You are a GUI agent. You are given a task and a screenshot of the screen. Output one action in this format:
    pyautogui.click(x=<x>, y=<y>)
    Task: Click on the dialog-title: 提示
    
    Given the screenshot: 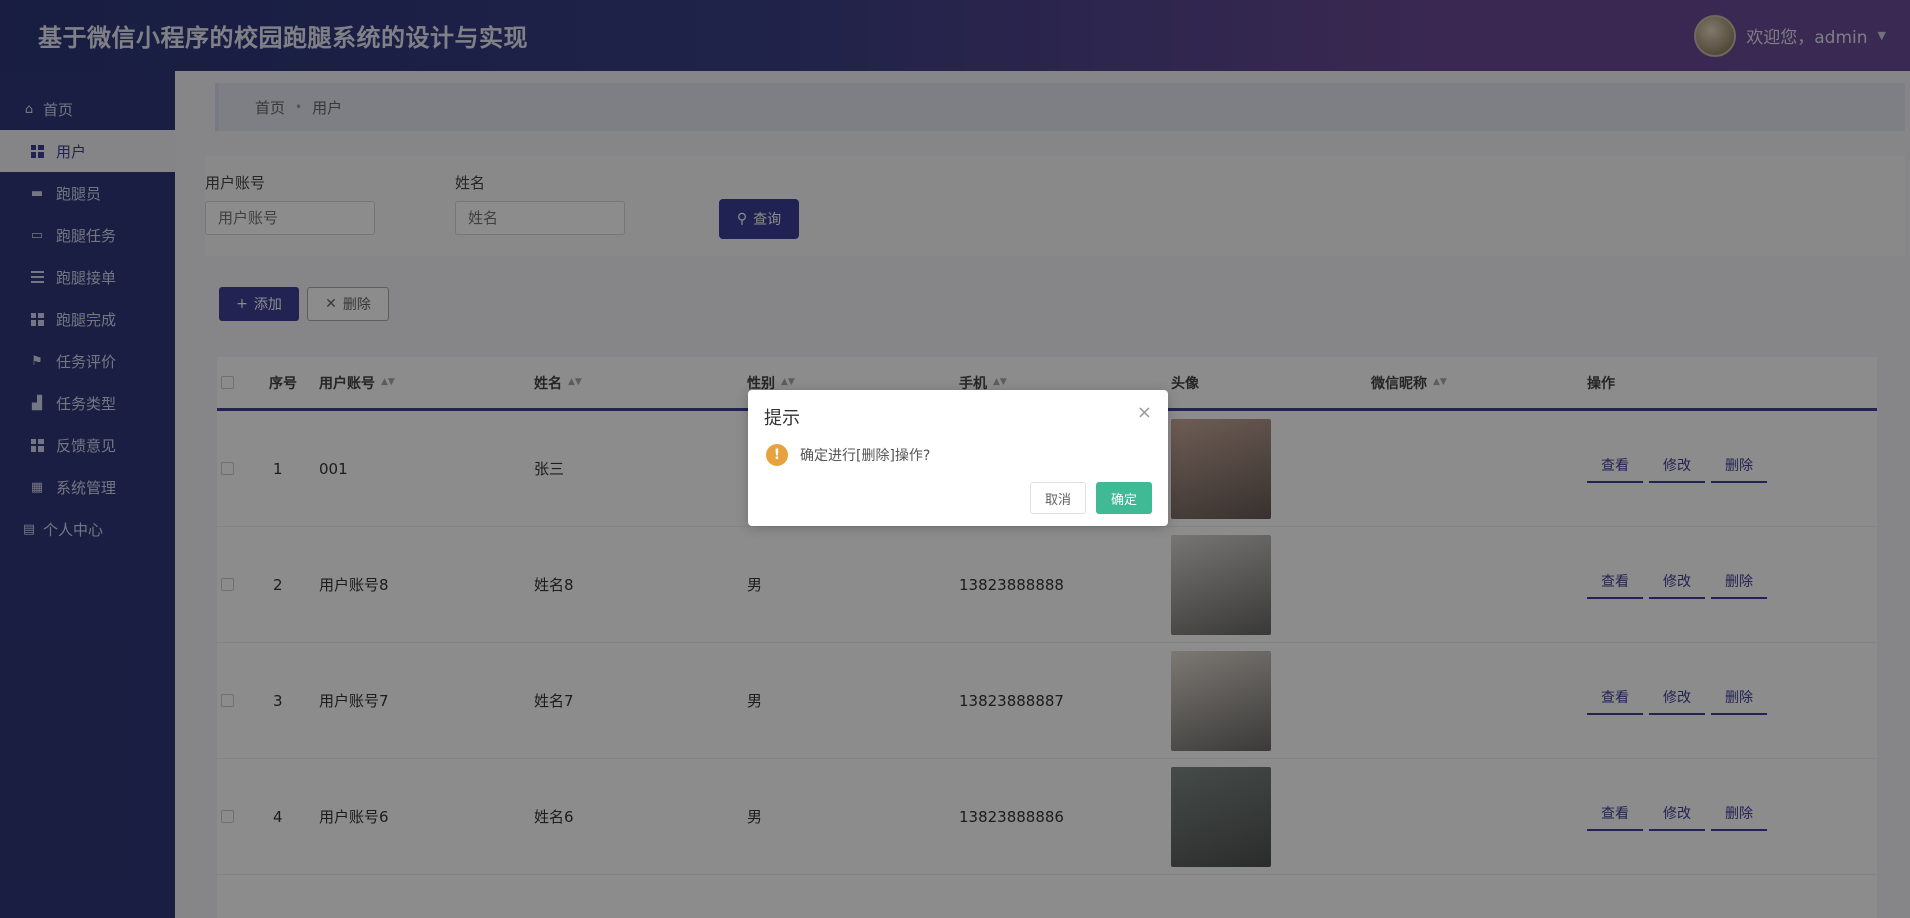 What is the action you would take?
    pyautogui.click(x=782, y=418)
    